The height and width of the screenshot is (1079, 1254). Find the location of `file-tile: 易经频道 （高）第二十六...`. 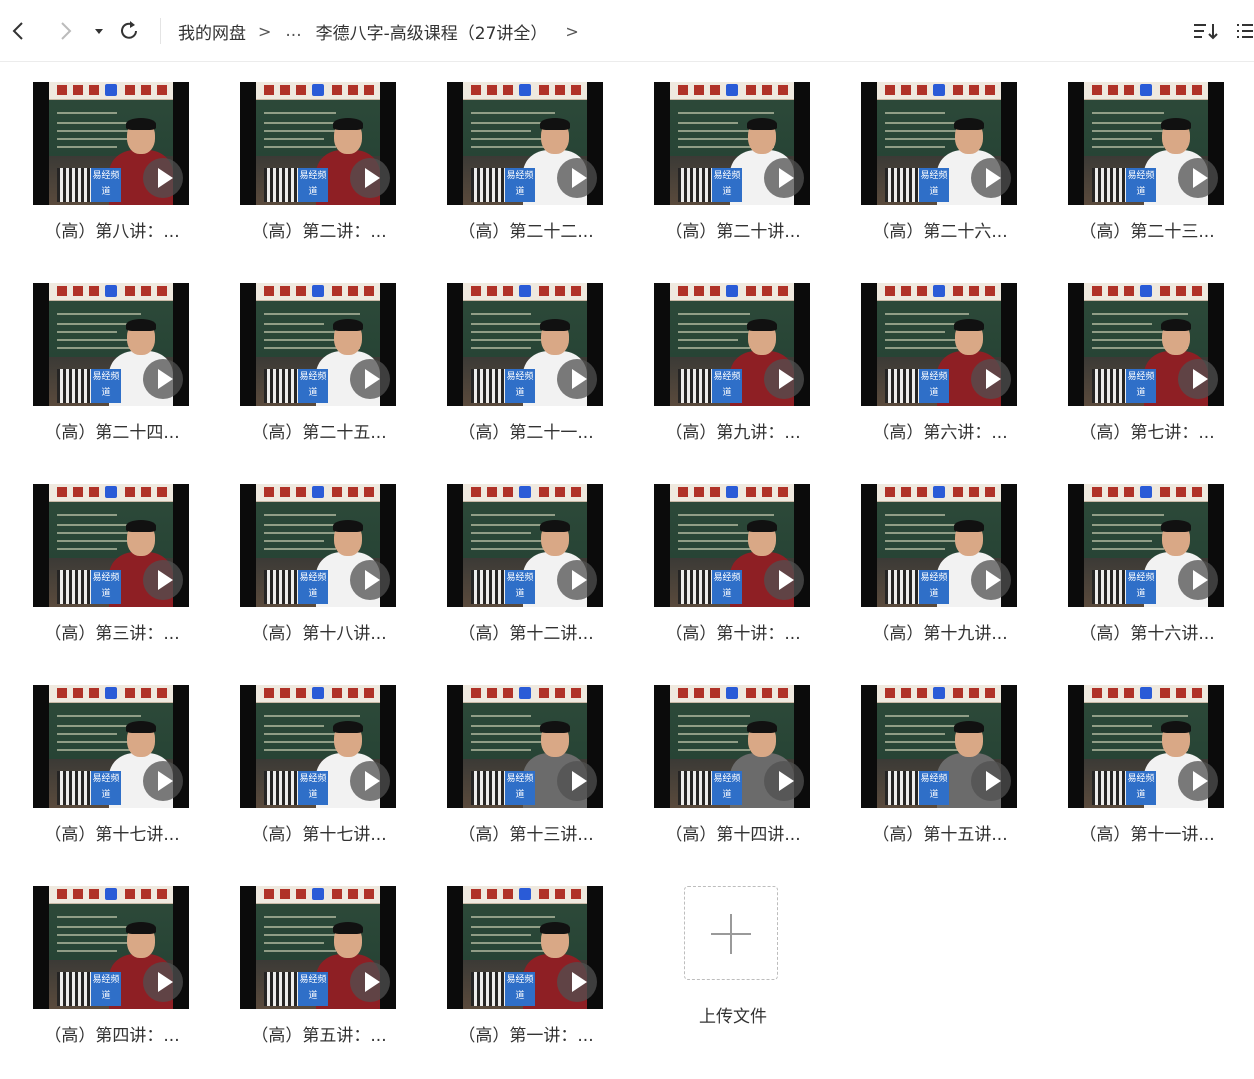

file-tile: 易经频道 （高）第二十六... is located at coordinates (940, 152).